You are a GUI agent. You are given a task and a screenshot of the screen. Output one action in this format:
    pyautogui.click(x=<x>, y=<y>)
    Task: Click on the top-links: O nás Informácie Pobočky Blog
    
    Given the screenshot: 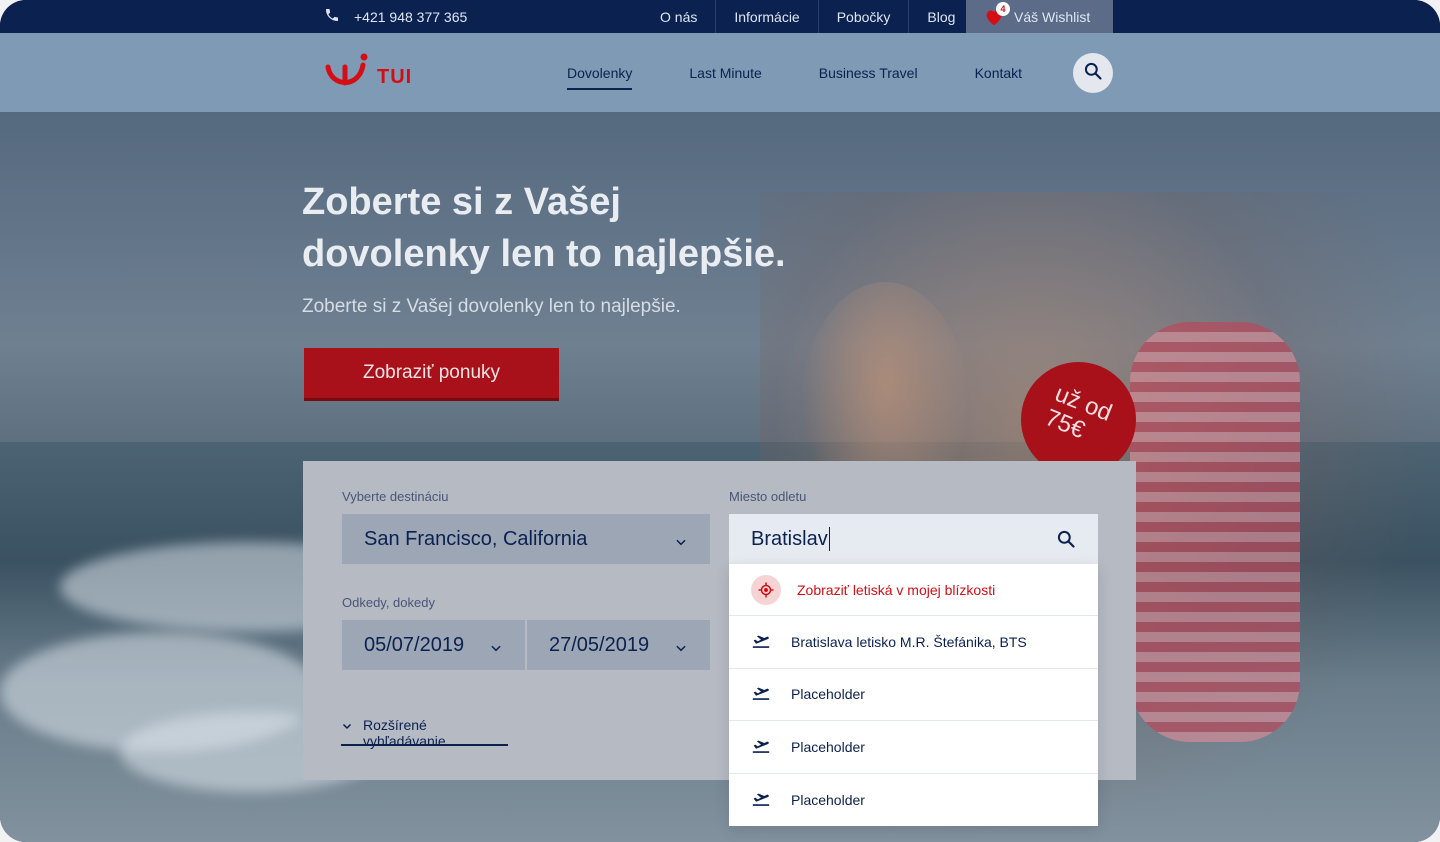 What is the action you would take?
    pyautogui.click(x=807, y=16)
    